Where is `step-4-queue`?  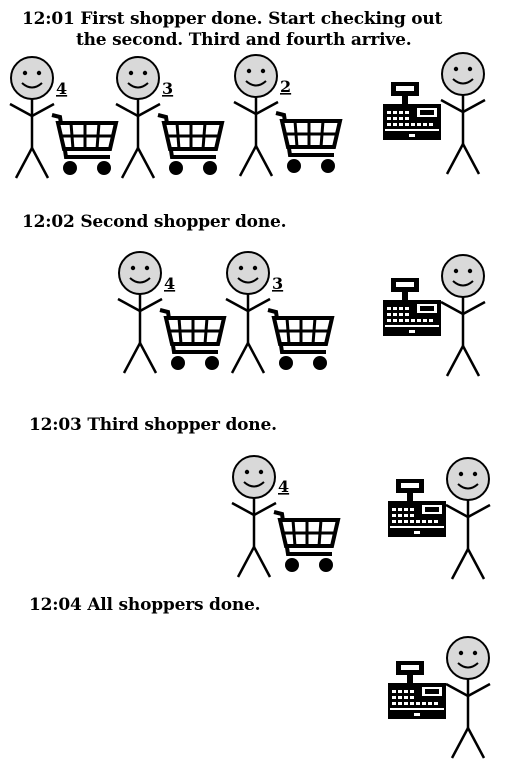 step-4-queue is located at coordinates (440, 697).